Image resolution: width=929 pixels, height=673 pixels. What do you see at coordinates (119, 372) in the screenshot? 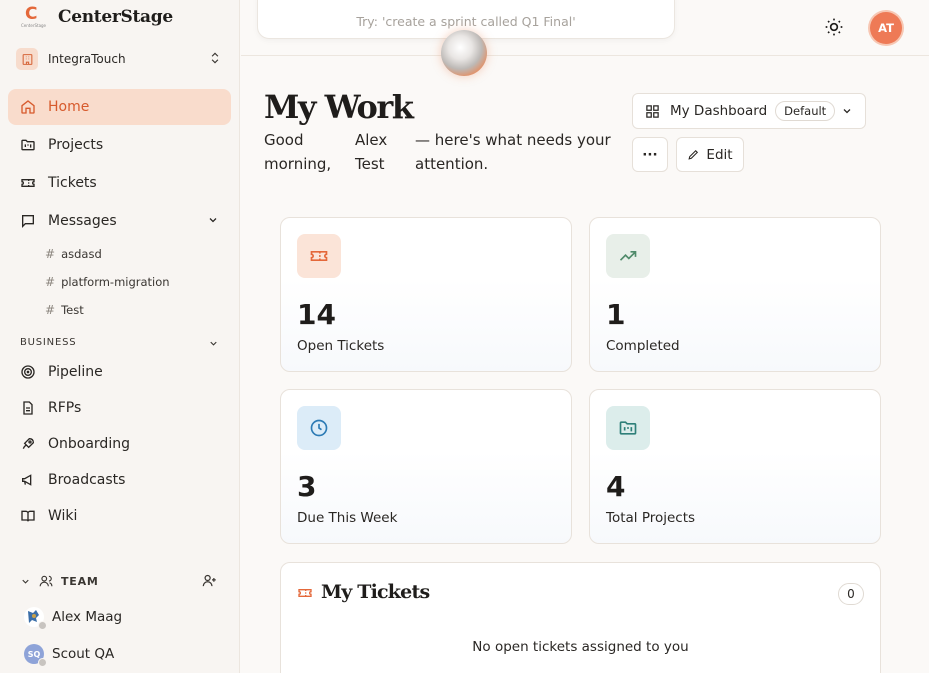
I see `nav-pipeline: Pipeline` at bounding box center [119, 372].